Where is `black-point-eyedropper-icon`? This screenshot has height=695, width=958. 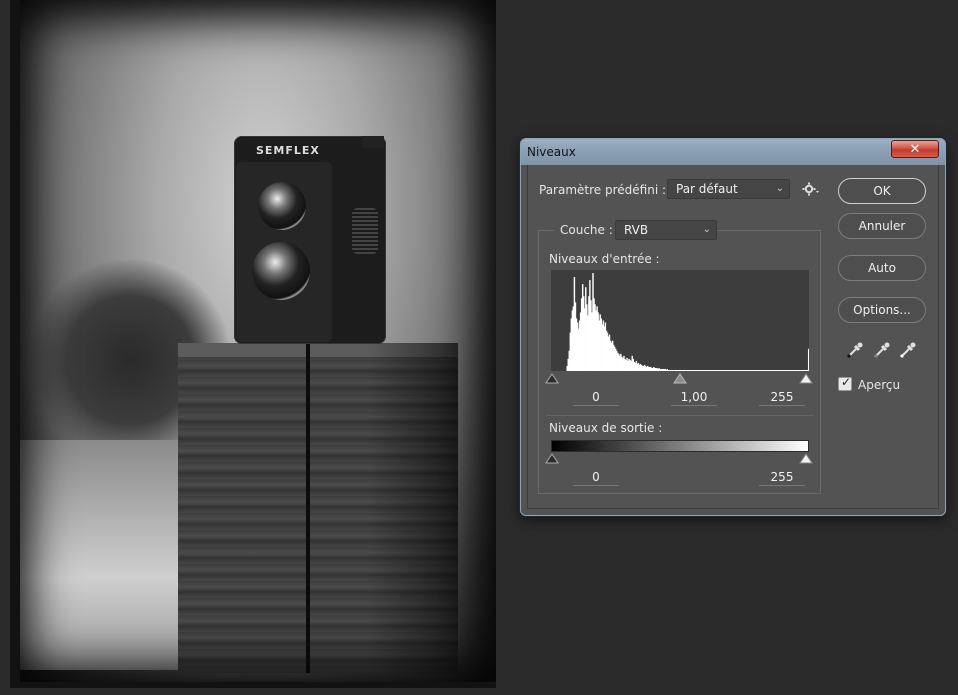
black-point-eyedropper-icon is located at coordinates (855, 350).